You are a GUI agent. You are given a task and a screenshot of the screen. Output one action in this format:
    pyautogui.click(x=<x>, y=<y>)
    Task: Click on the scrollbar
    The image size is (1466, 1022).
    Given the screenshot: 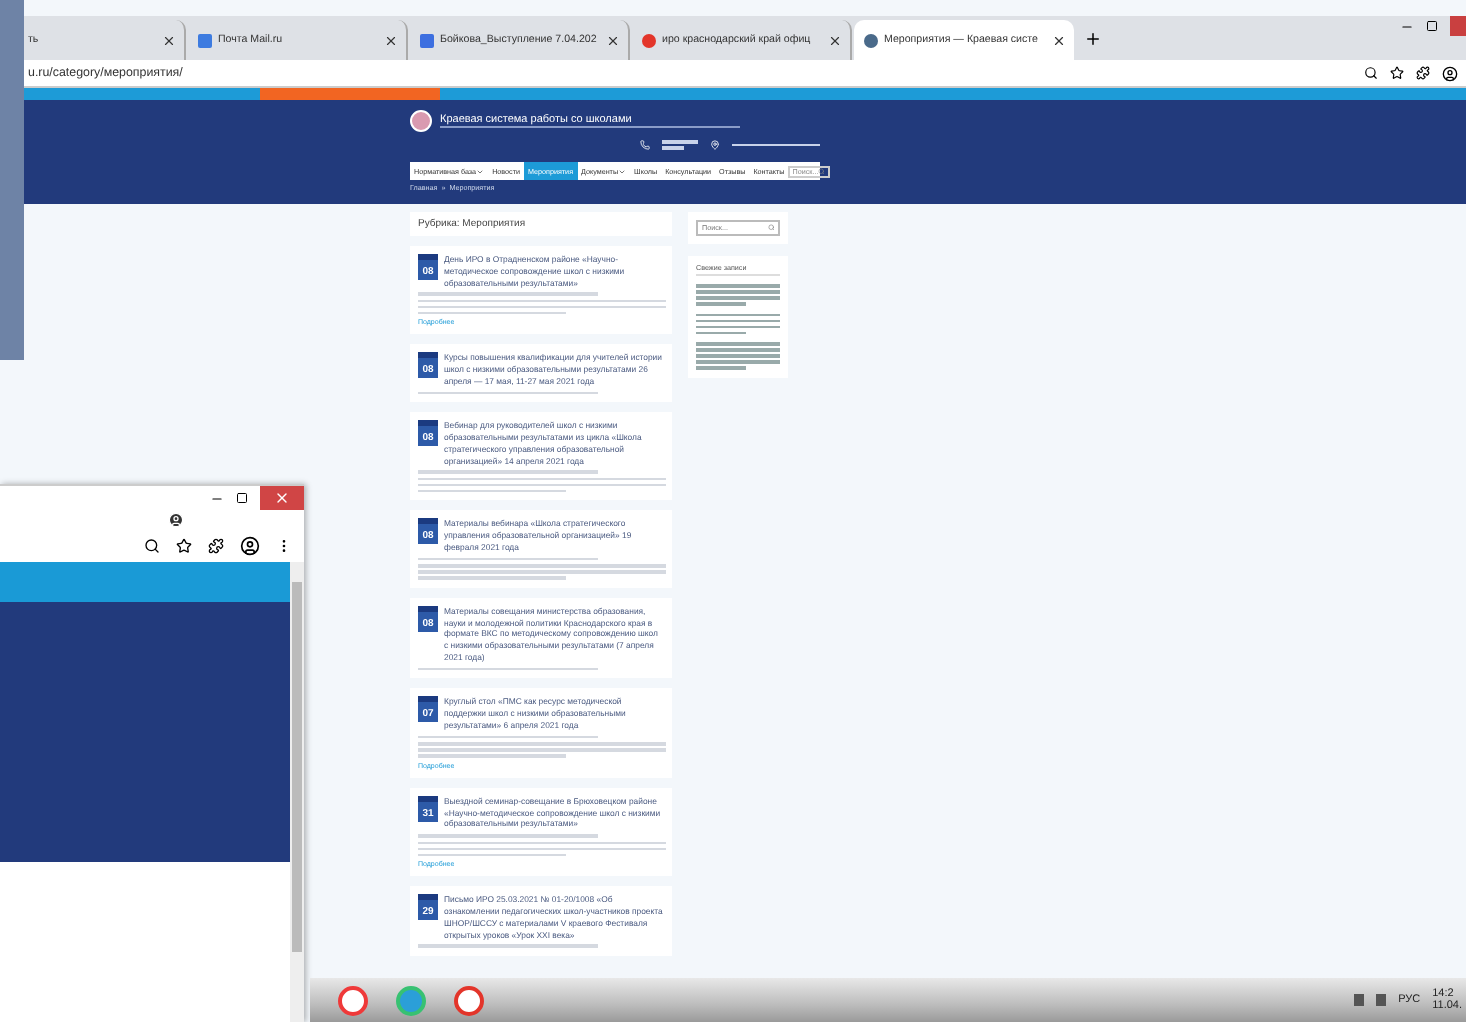 What is the action you would take?
    pyautogui.click(x=297, y=792)
    